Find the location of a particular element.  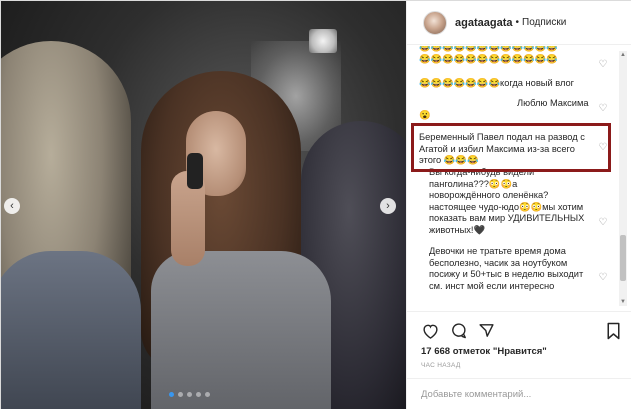

share-icon is located at coordinates (486, 330).